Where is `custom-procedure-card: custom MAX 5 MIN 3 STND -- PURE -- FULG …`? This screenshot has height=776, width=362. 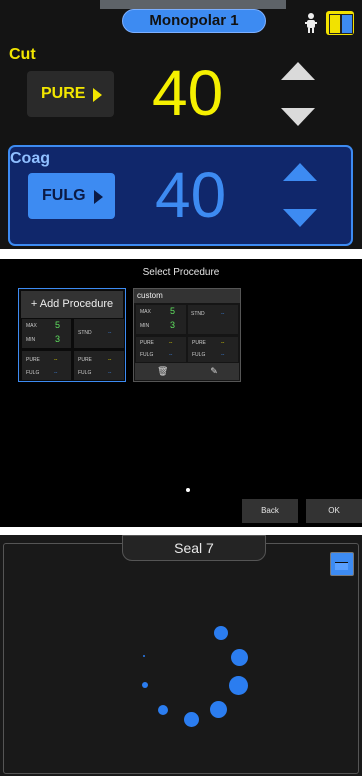 custom-procedure-card: custom MAX 5 MIN 3 STND -- PURE -- FULG … is located at coordinates (187, 335).